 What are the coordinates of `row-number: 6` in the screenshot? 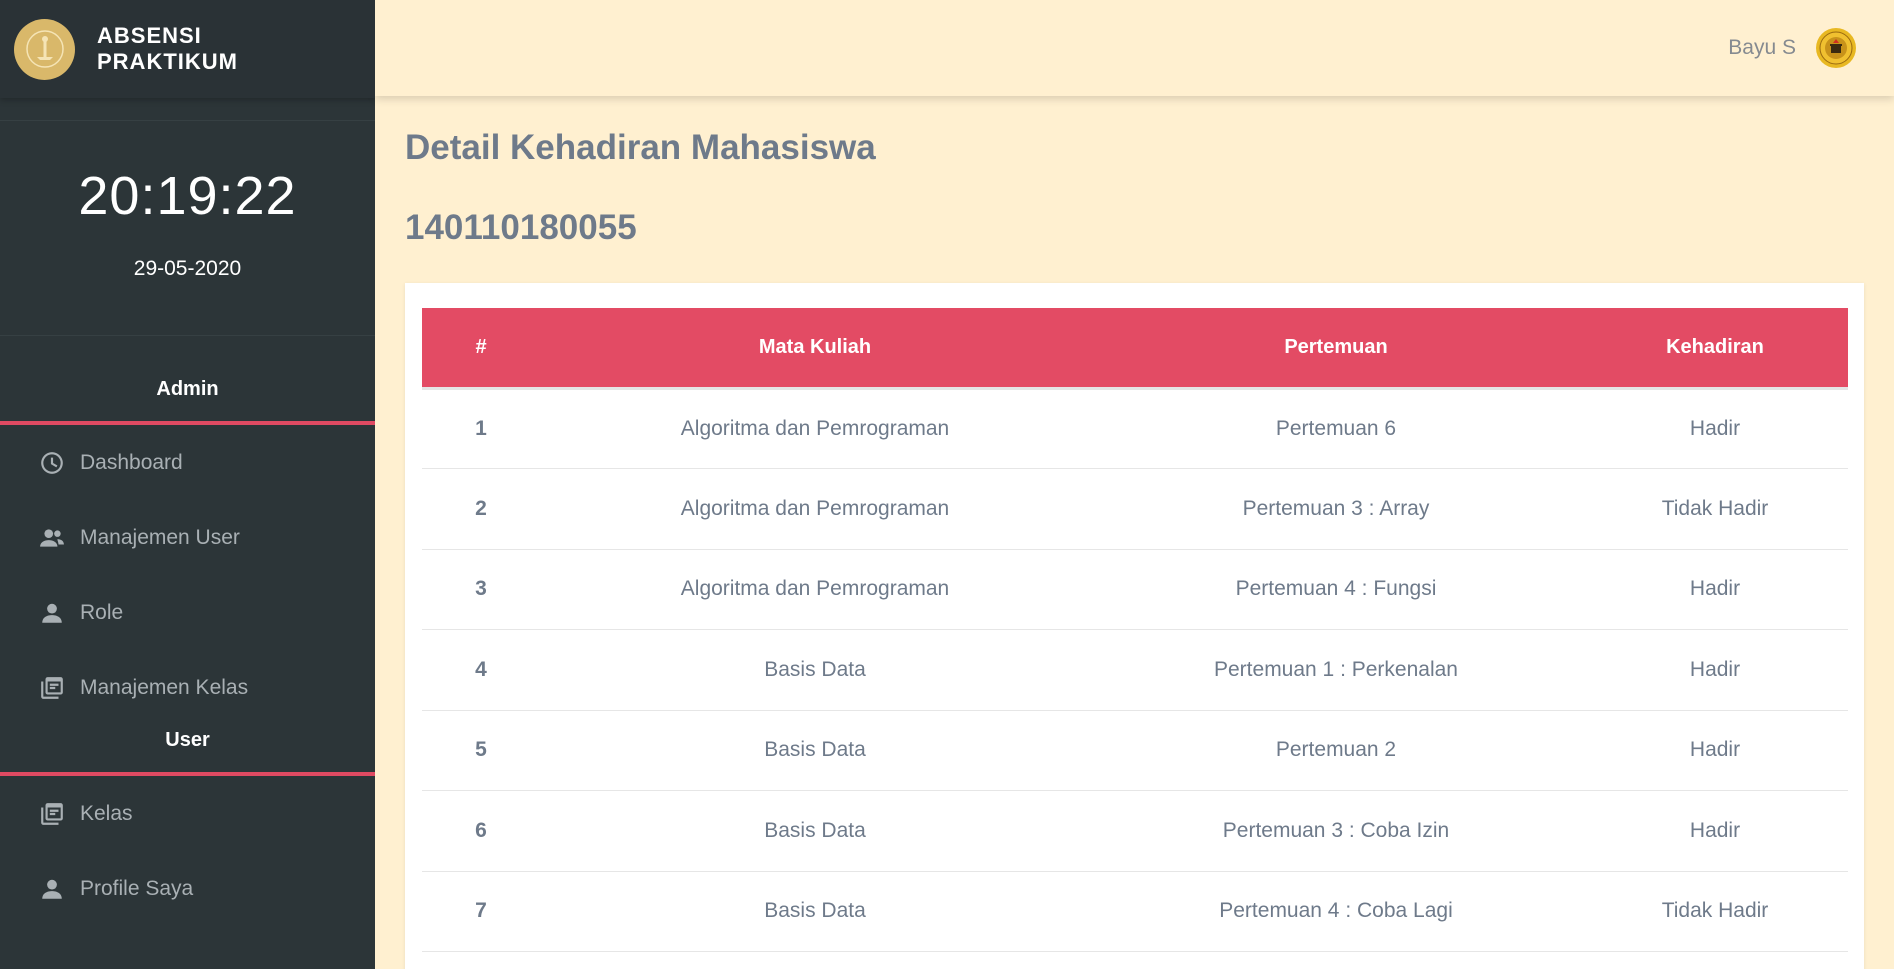 It's located at (481, 830).